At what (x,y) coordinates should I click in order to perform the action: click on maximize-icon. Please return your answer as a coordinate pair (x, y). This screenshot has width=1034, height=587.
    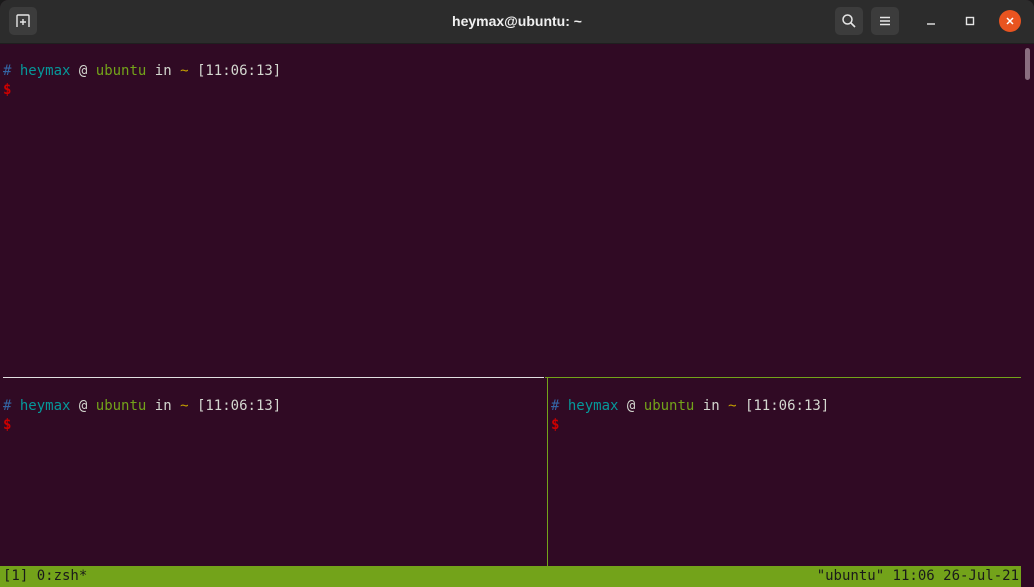
    Looking at the image, I should click on (970, 21).